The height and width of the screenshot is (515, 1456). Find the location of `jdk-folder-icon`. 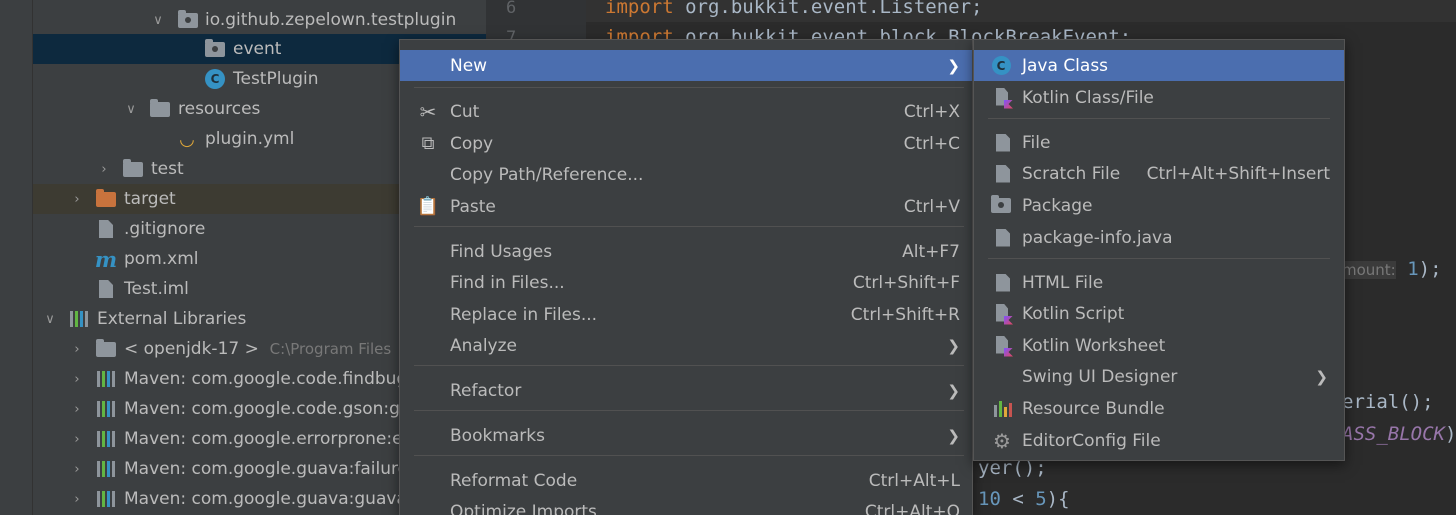

jdk-folder-icon is located at coordinates (106, 348).